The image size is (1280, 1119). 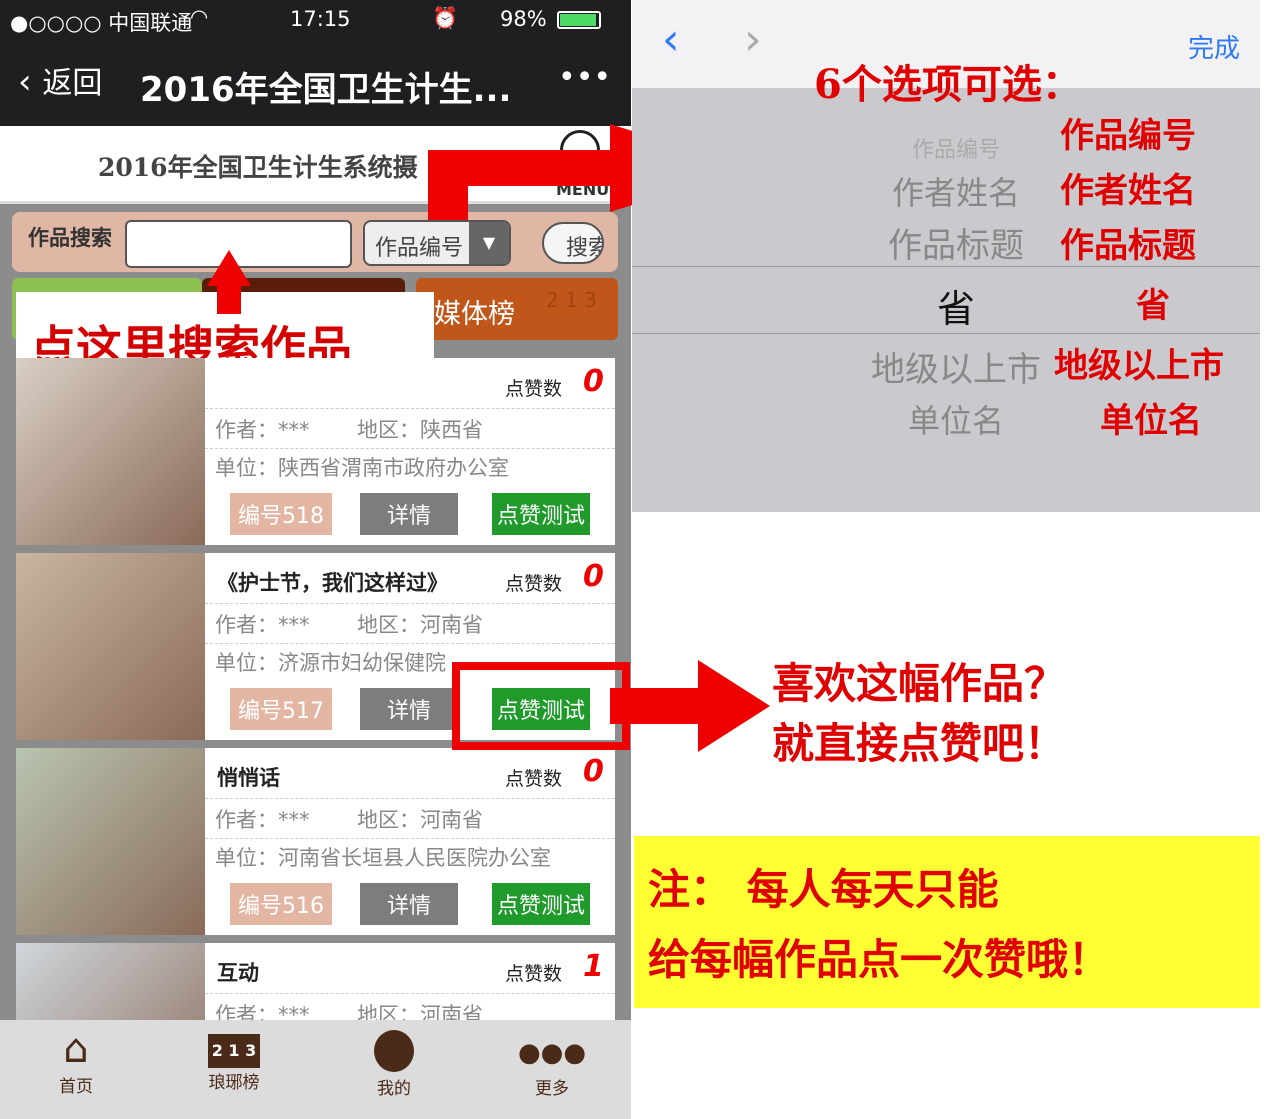 I want to click on back-button: ‹ 返回, so click(x=60, y=80).